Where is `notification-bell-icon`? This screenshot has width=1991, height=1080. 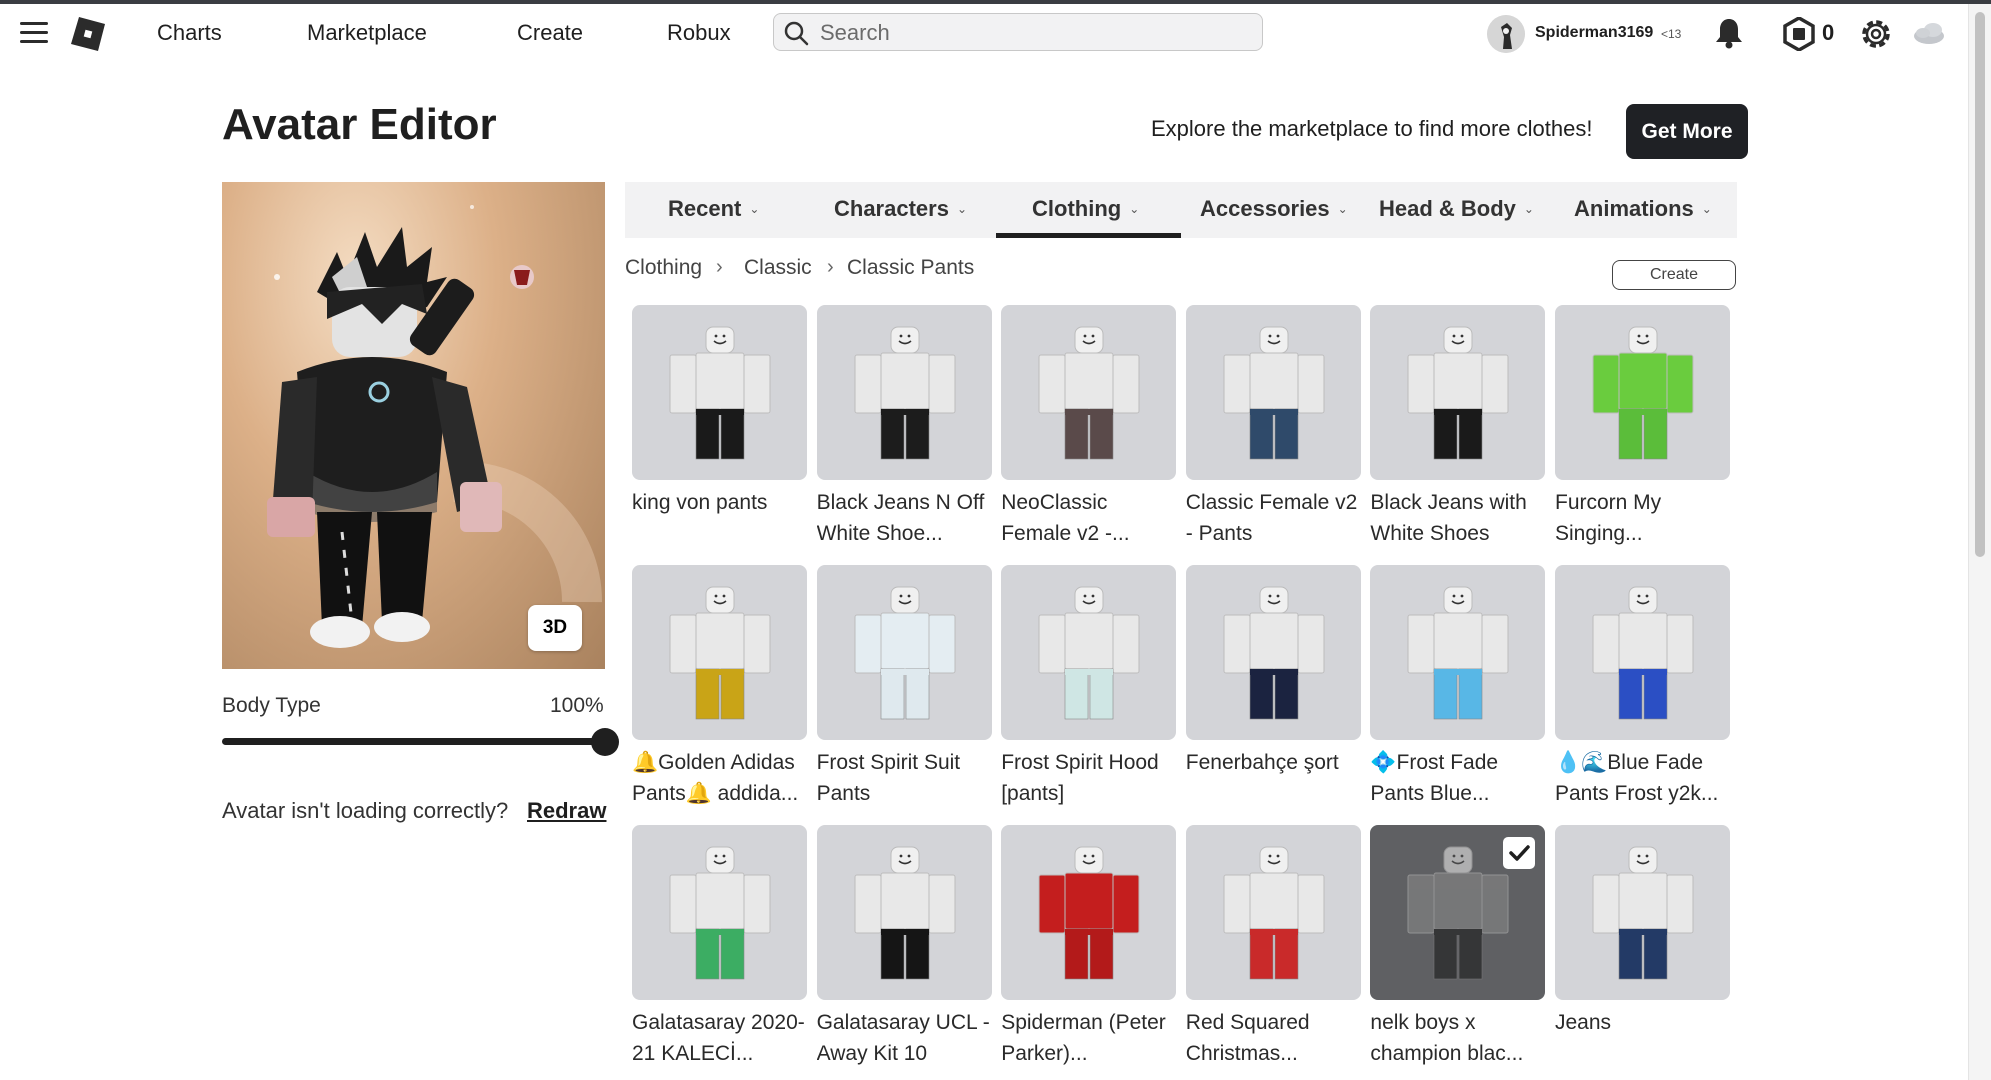 notification-bell-icon is located at coordinates (1729, 33).